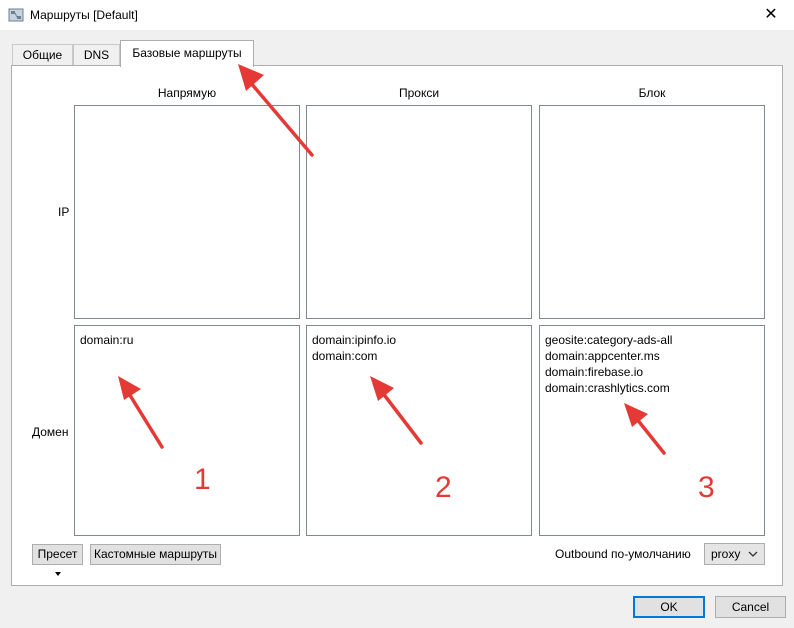 The image size is (794, 628). Describe the element at coordinates (187, 212) in the screenshot. I see `ip-direct-textarea` at that location.